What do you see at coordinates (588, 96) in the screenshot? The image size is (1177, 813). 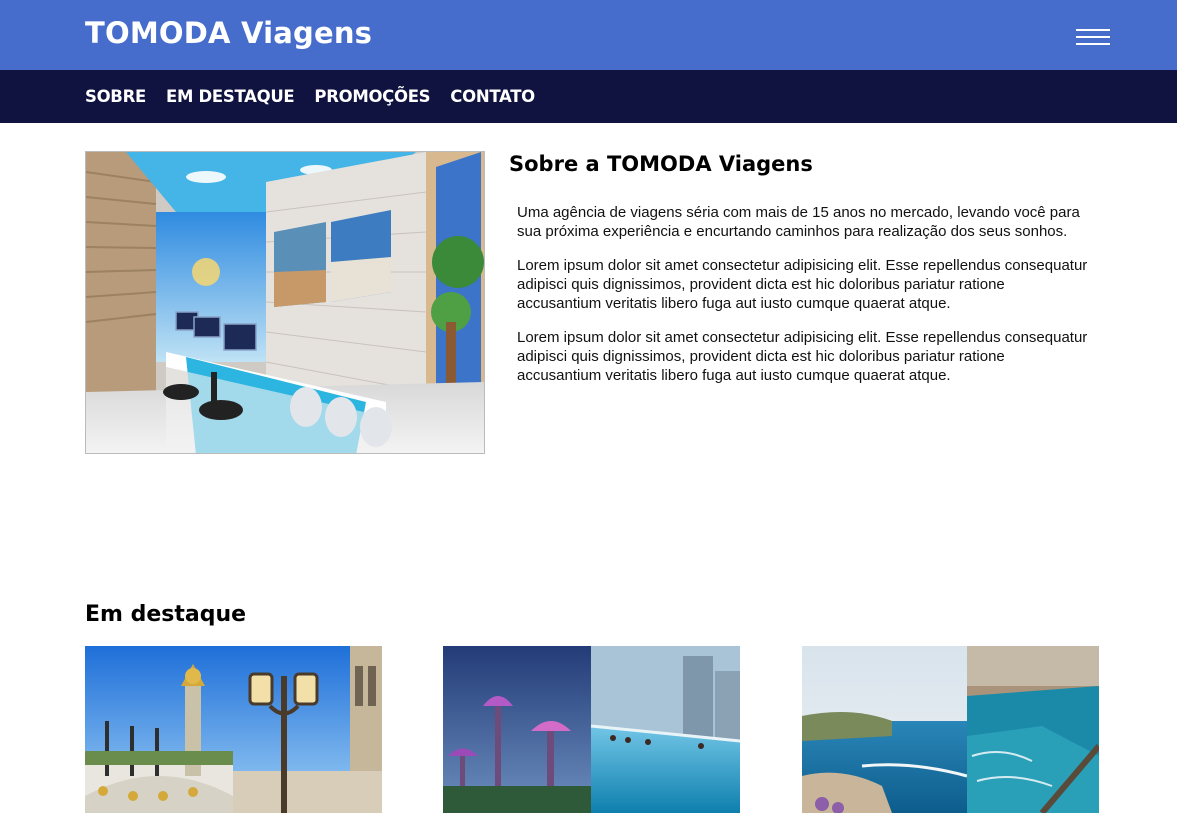 I see `main-nav: SOBRE EM DESTAQUE PROMOÇÕES CONTATO` at bounding box center [588, 96].